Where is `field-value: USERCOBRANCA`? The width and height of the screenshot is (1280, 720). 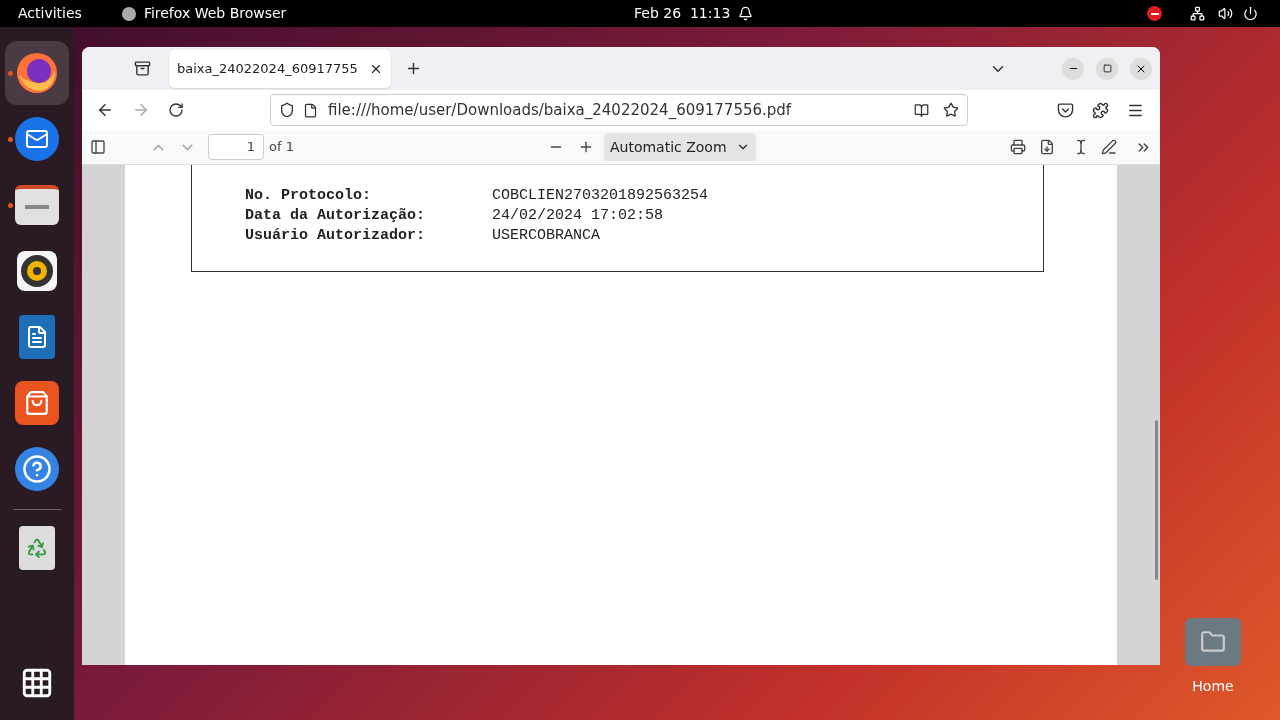 field-value: USERCOBRANCA is located at coordinates (546, 236).